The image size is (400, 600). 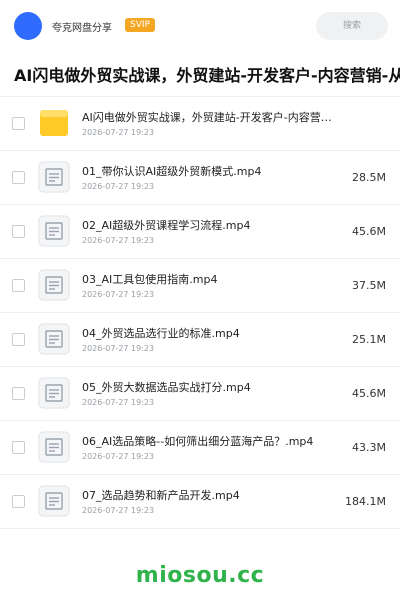 I want to click on file-row: 02_AI超级外贸课程学习流程.mp4 2026-07-27 19:23 45.6M, so click(x=200, y=232).